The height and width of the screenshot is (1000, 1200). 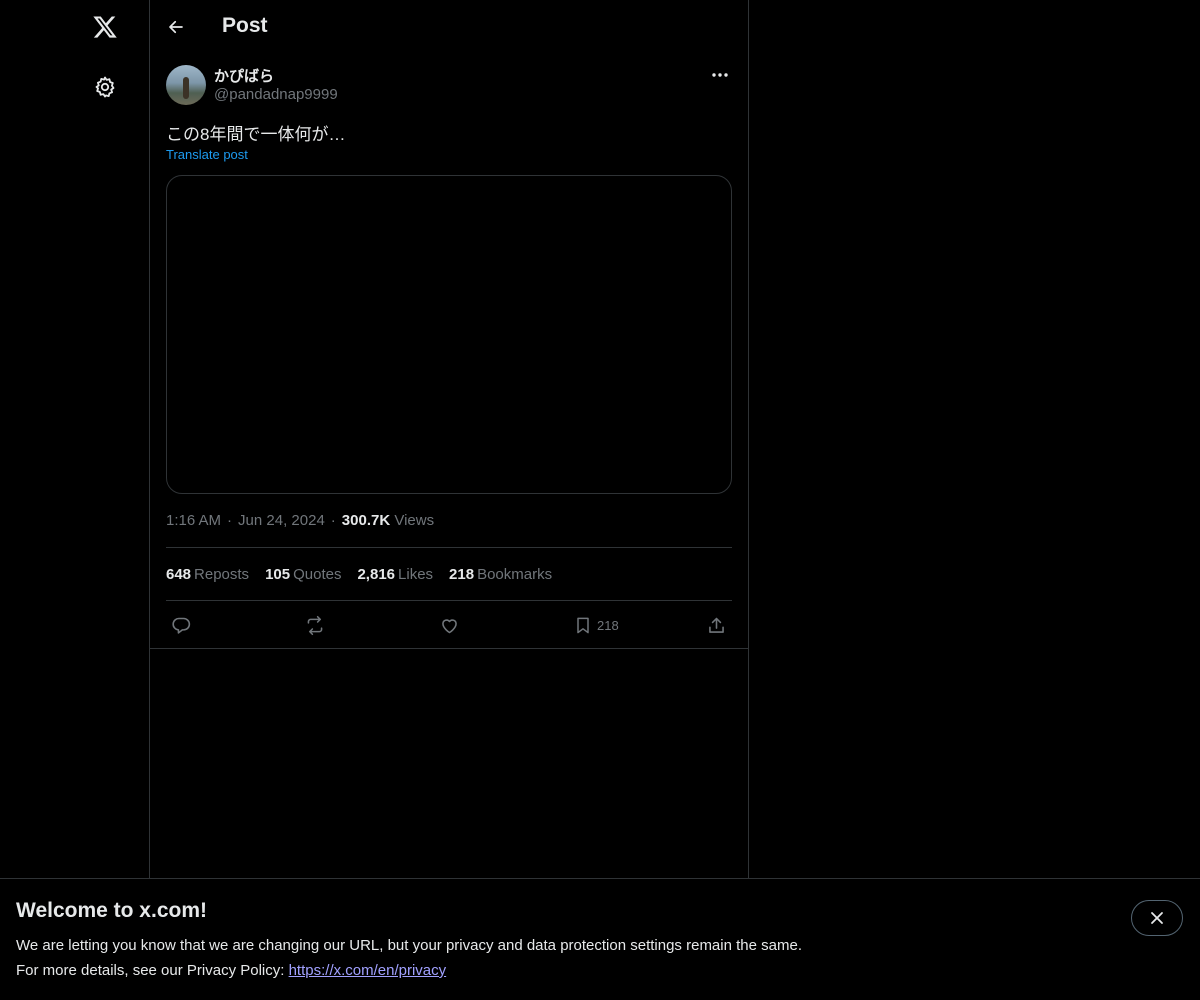 I want to click on reply-icon, so click(x=181, y=625).